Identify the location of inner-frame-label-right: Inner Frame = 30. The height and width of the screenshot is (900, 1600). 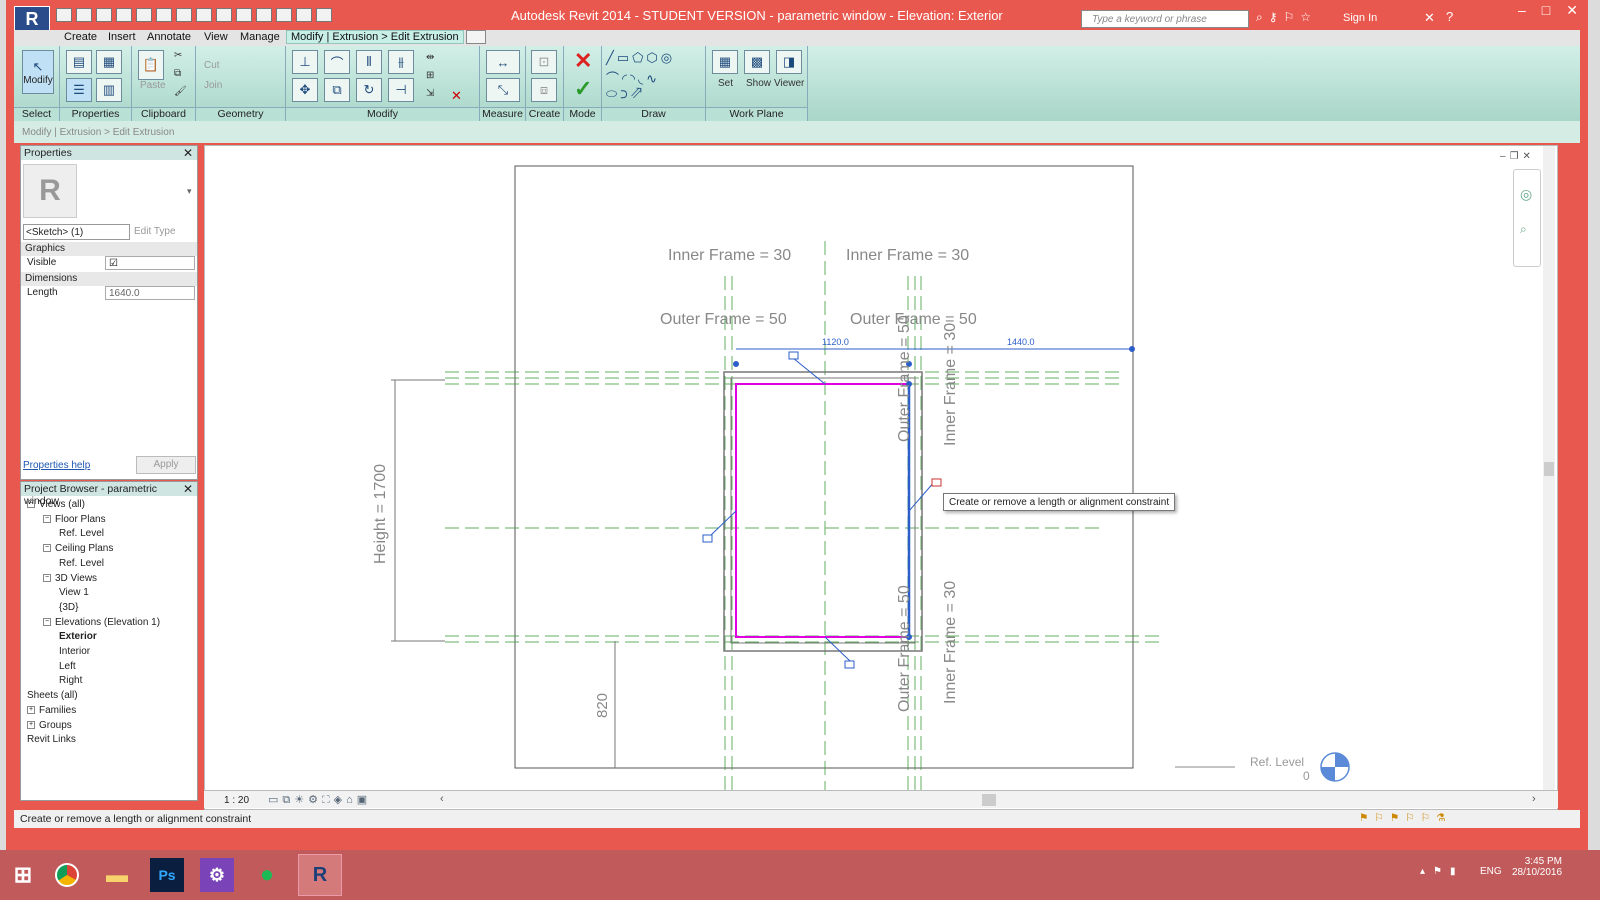
(907, 255).